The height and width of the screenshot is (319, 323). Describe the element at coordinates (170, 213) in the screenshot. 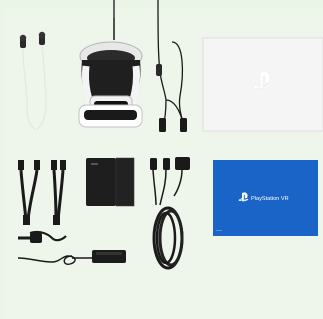

I see `long-cable` at that location.